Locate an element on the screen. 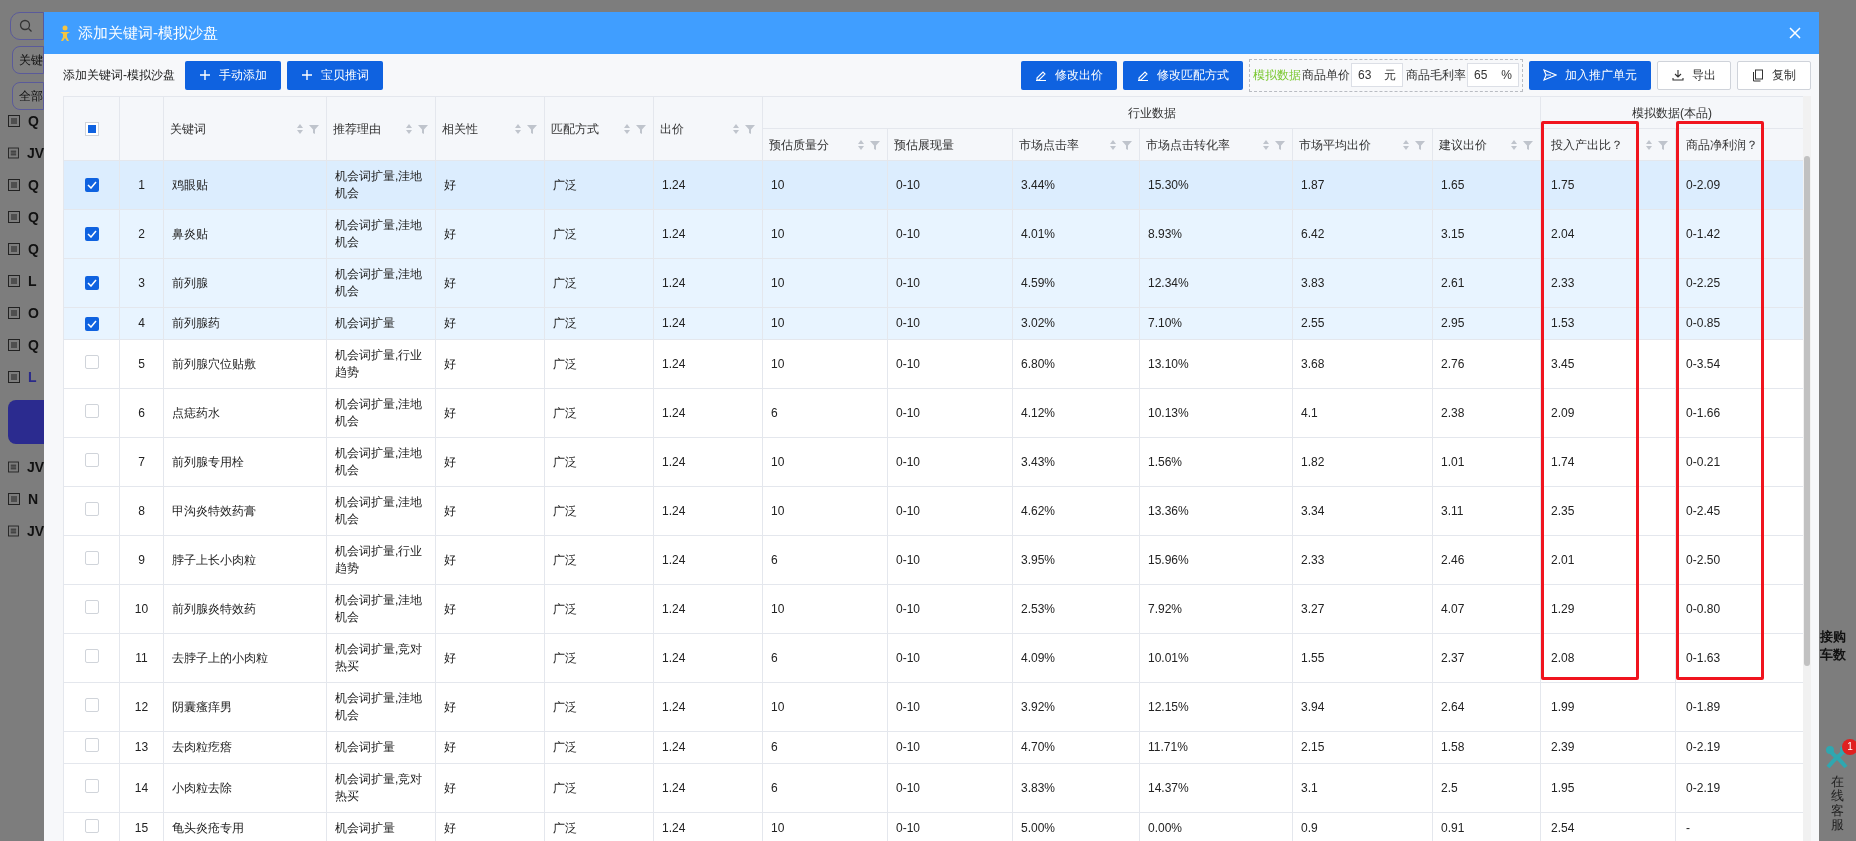 Image resolution: width=1856 pixels, height=841 pixels. input-field: 65 % is located at coordinates (1493, 75).